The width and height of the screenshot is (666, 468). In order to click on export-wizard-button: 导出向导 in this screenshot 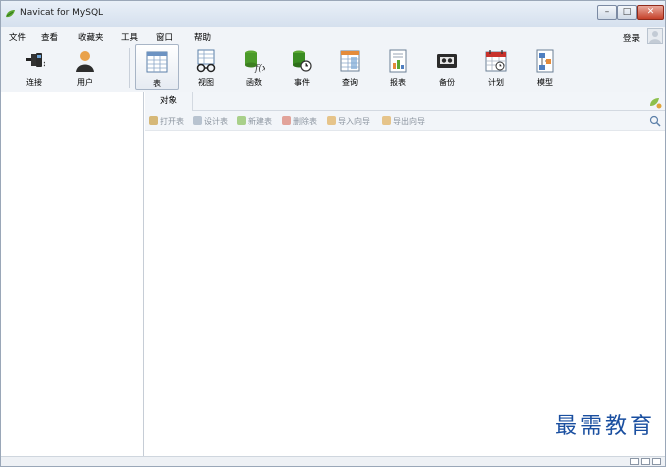, I will do `click(403, 121)`.